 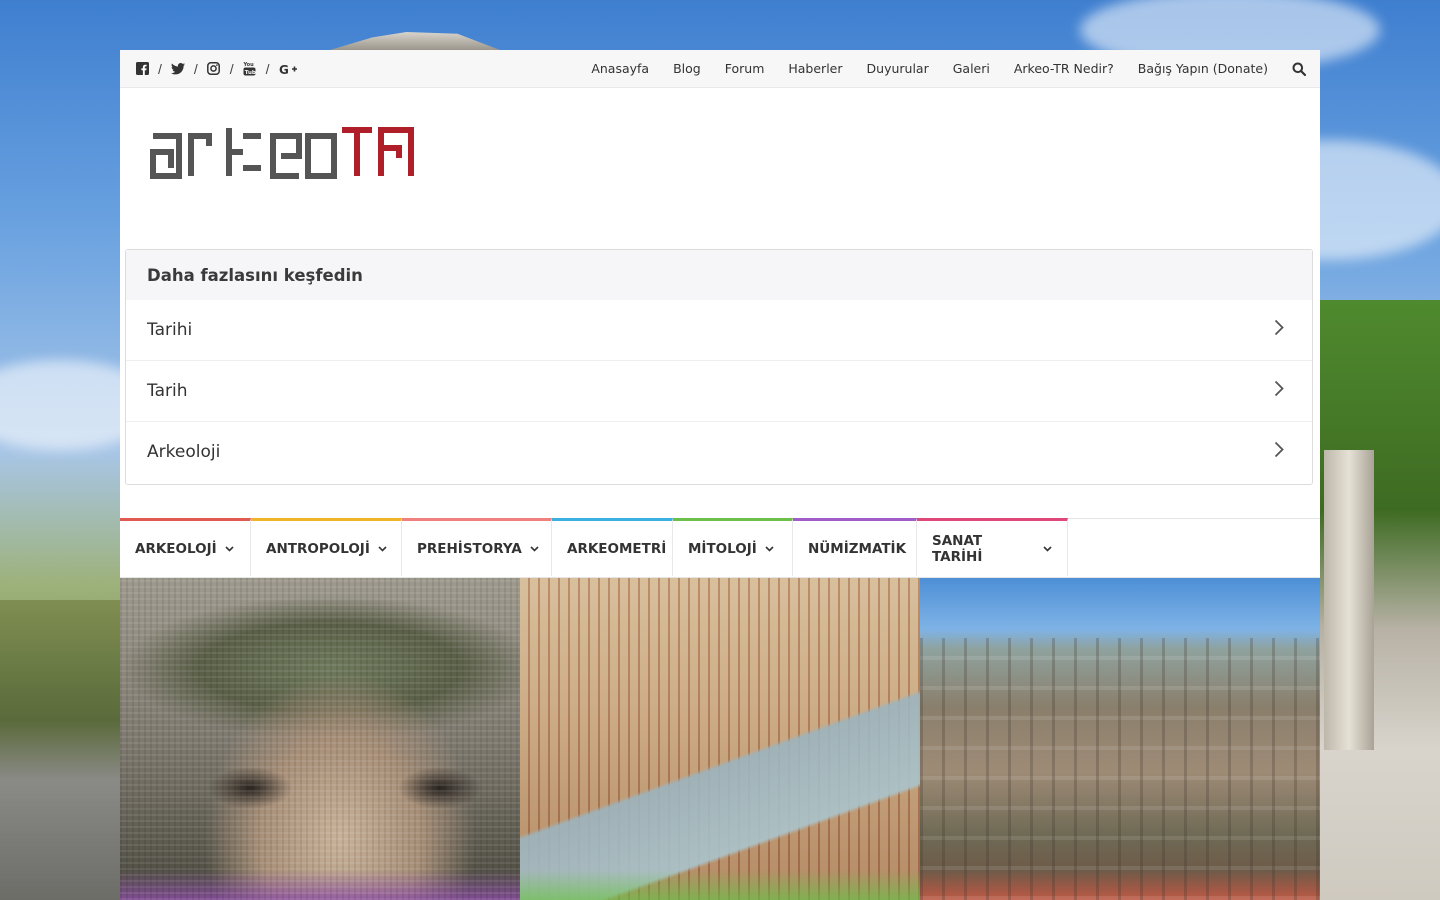 I want to click on nav-duyurular: Duyurular, so click(x=898, y=68).